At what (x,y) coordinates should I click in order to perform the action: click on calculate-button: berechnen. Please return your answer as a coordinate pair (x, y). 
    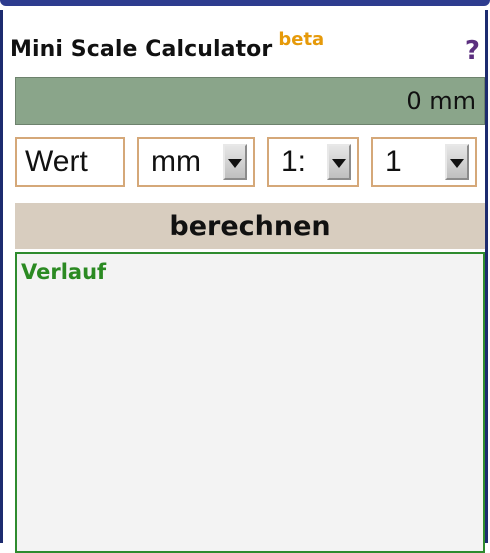
    Looking at the image, I should click on (250, 226).